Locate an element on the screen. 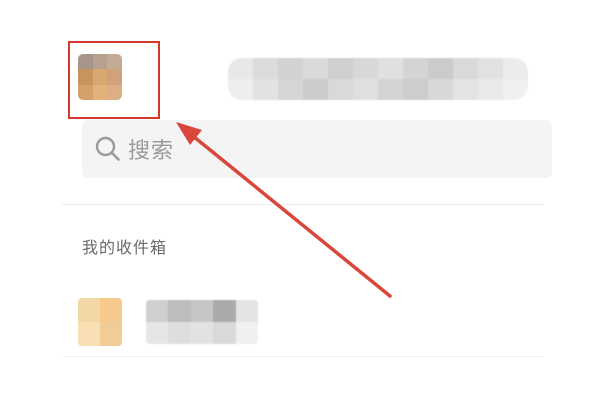 Image resolution: width=600 pixels, height=400 pixels. section-divider is located at coordinates (303, 204).